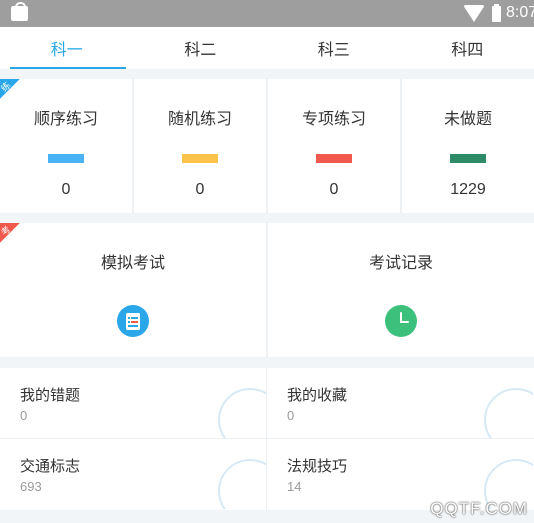 This screenshot has width=534, height=523. Describe the element at coordinates (50, 395) in the screenshot. I see `shortcut-label: 我的错题` at that location.